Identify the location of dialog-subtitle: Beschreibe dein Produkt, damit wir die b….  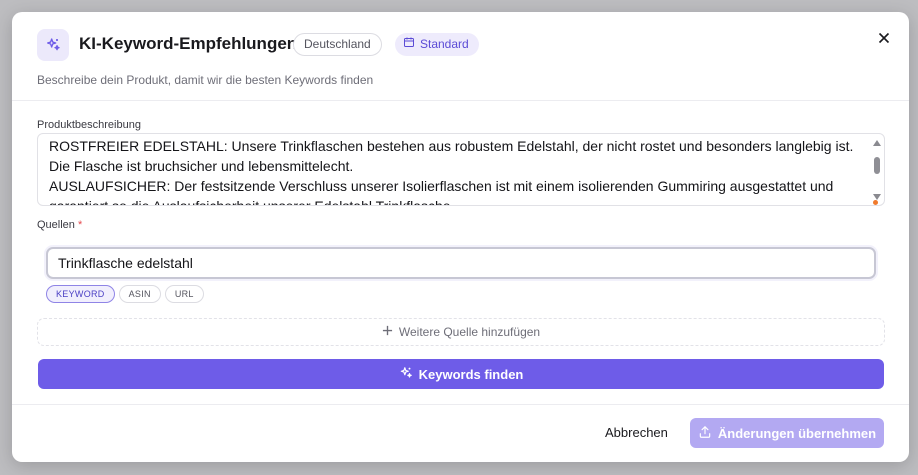
(205, 80).